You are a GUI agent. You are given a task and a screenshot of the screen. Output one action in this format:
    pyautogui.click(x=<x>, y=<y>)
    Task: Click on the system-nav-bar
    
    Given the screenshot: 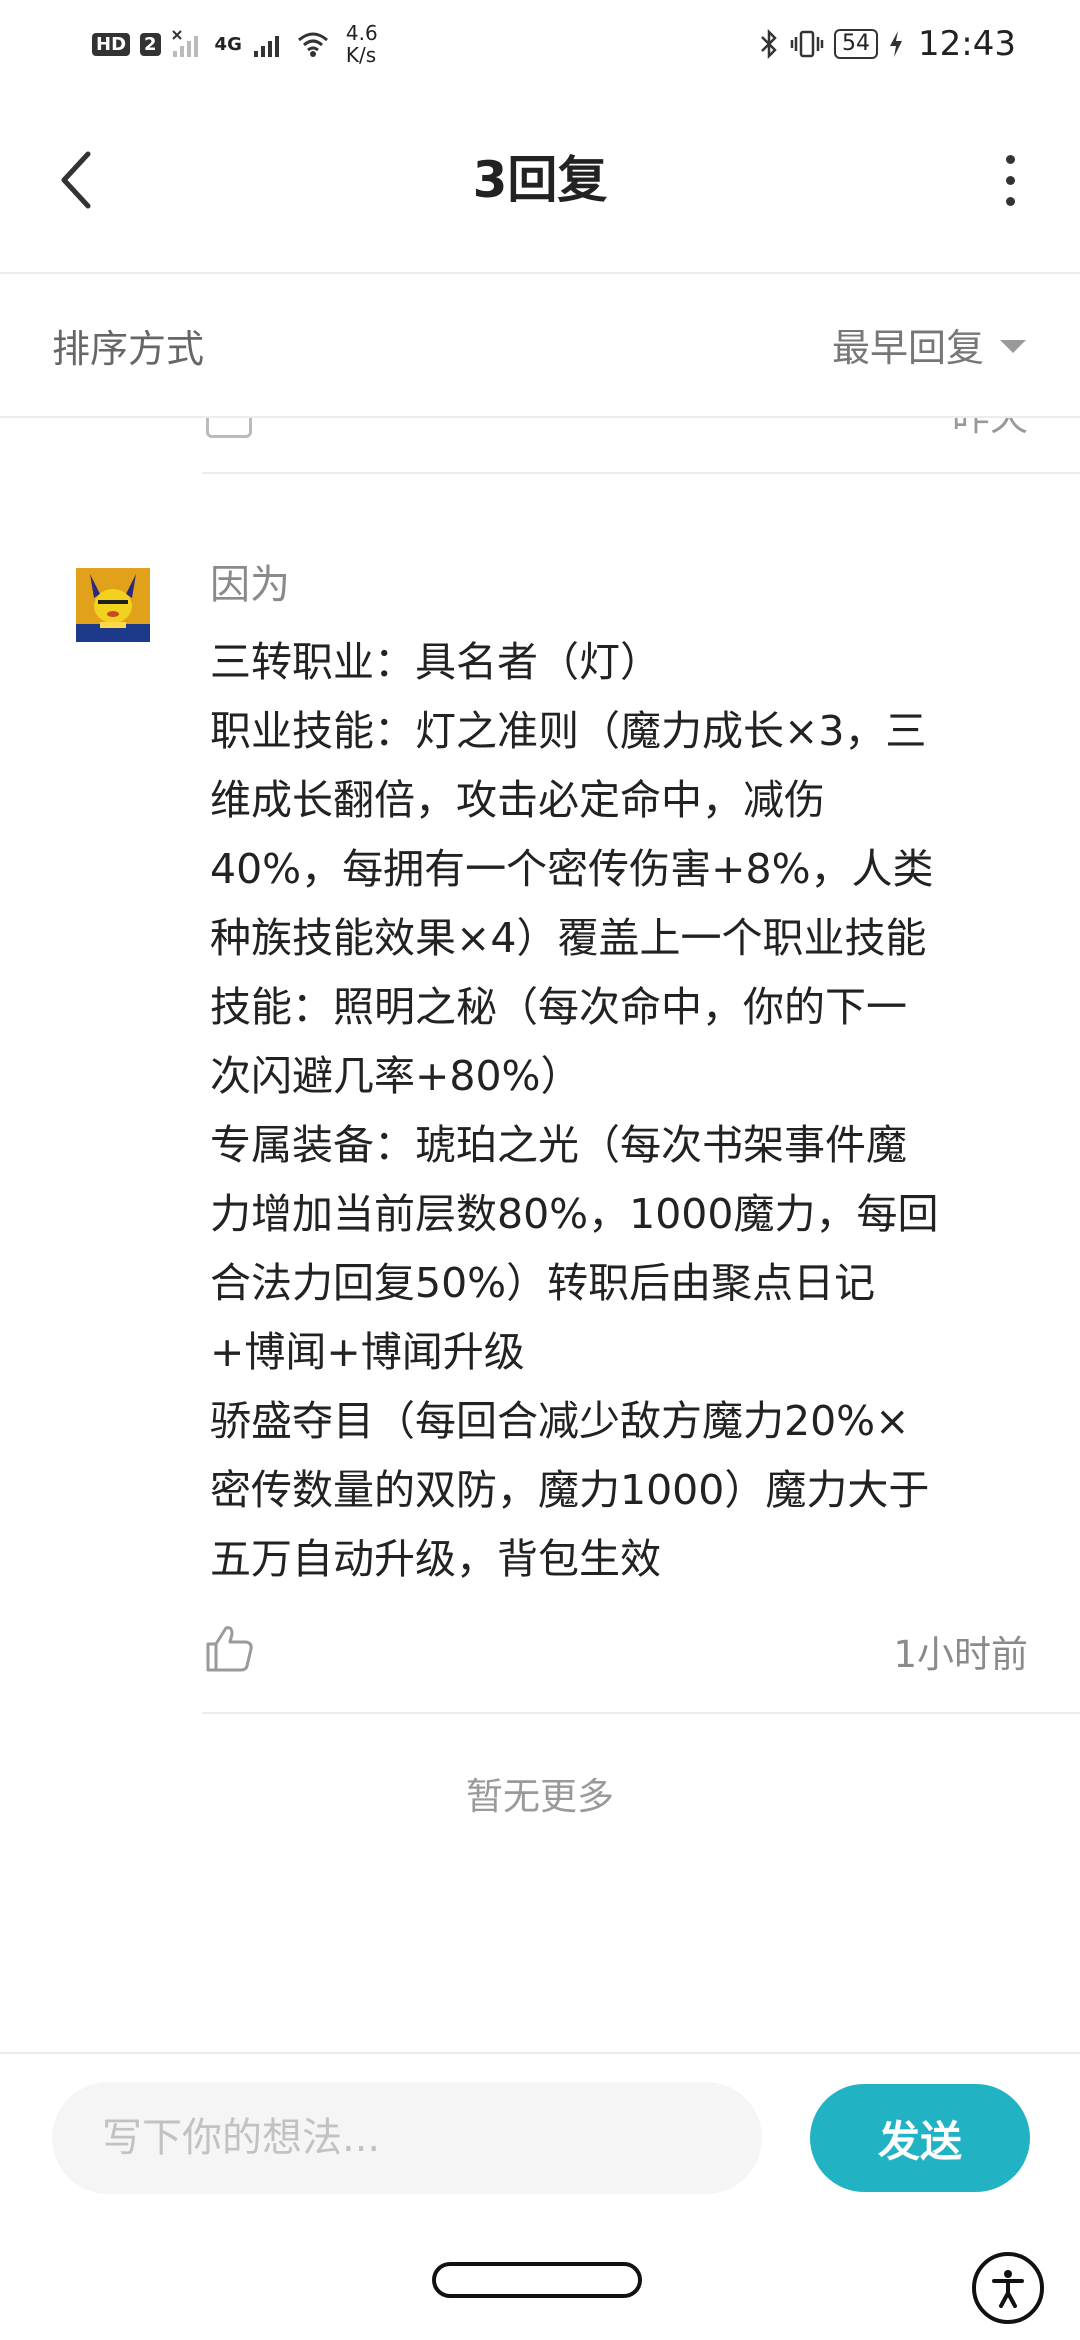 What is the action you would take?
    pyautogui.click(x=540, y=2282)
    